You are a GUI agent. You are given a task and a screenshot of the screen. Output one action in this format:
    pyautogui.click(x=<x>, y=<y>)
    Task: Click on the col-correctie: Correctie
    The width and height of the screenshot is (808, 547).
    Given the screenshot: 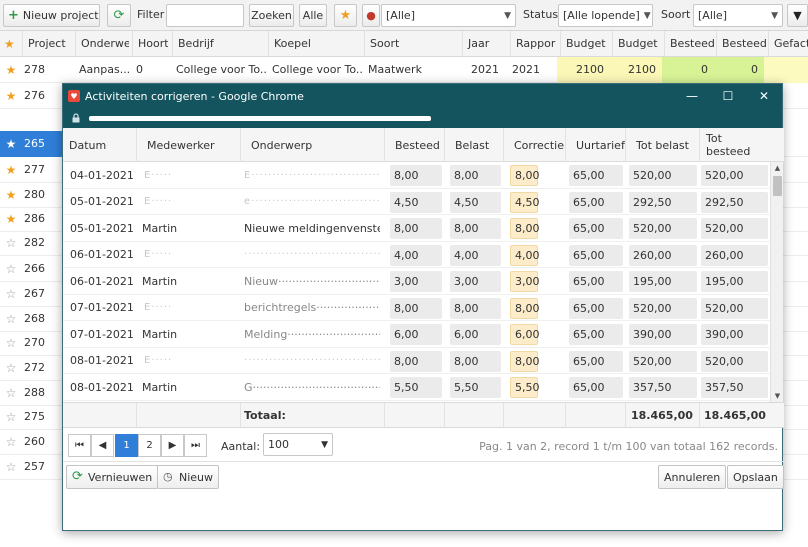 What is the action you would take?
    pyautogui.click(x=534, y=145)
    